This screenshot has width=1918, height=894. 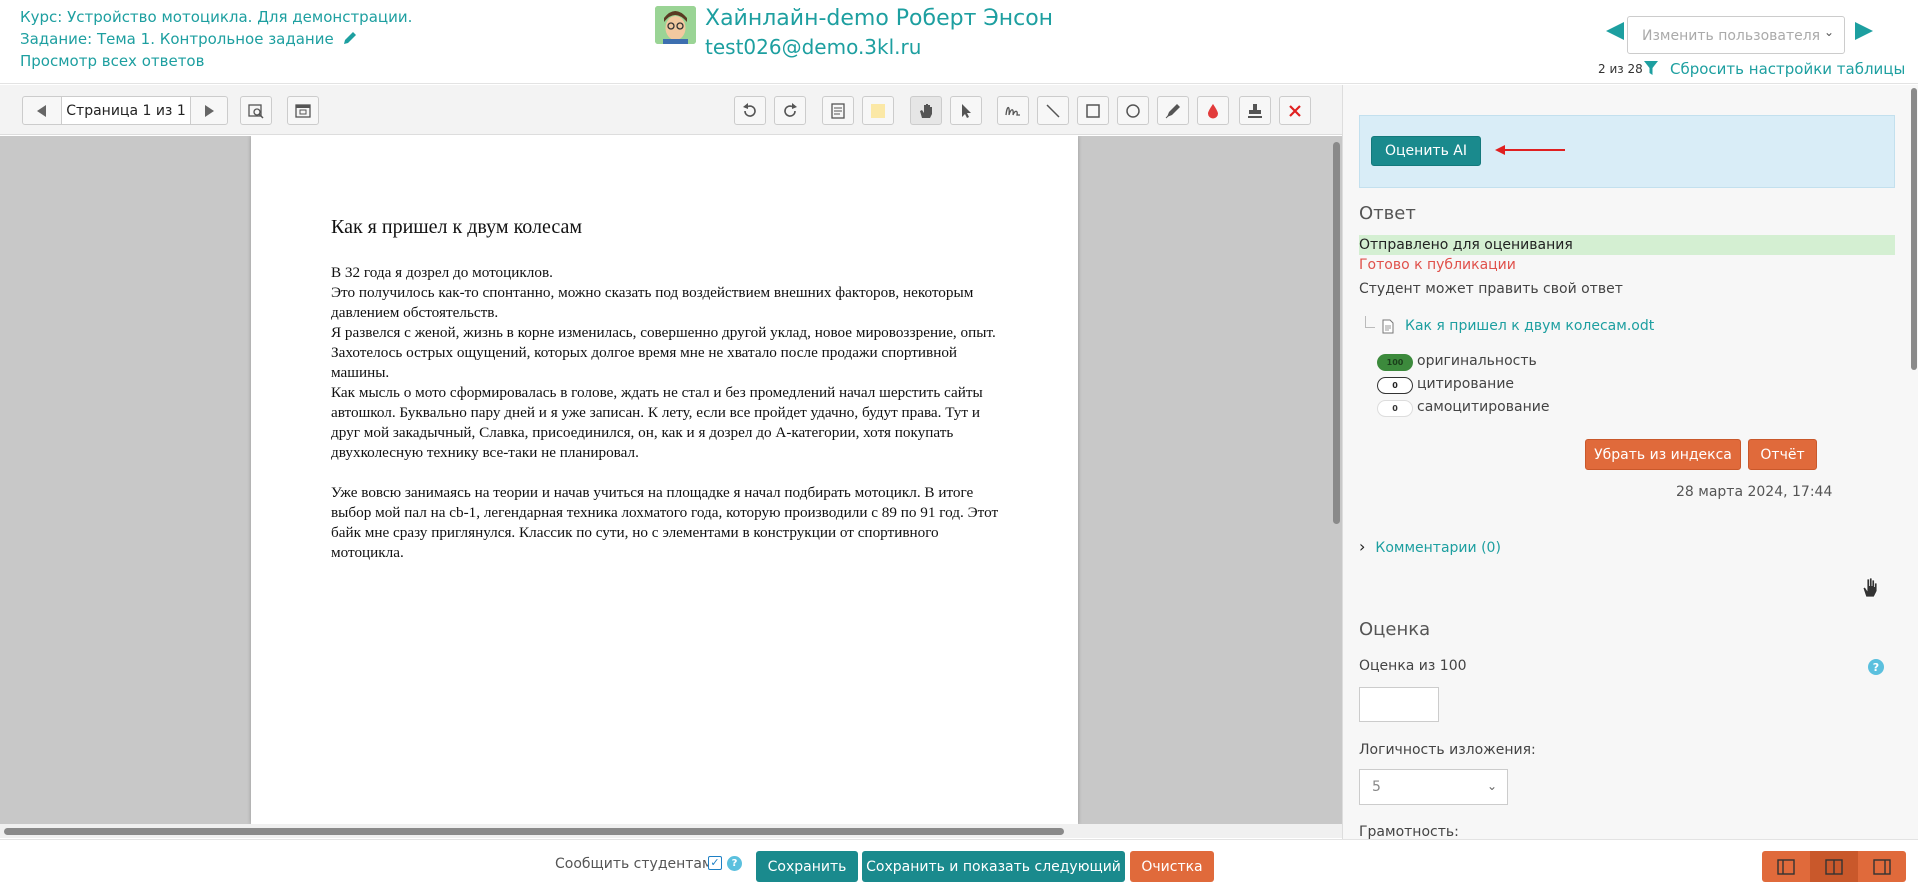 I want to click on select-tool-button, so click(x=966, y=110).